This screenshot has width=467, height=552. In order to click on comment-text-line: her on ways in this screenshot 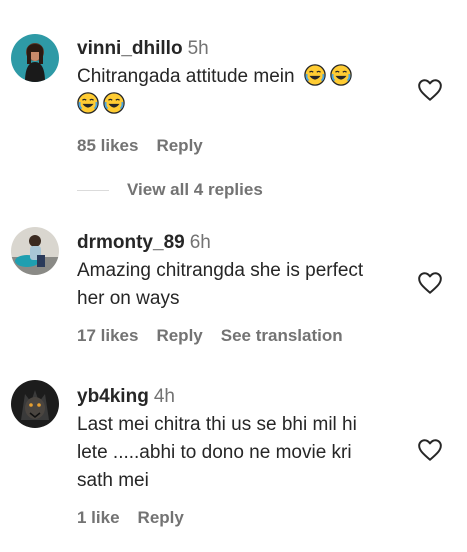, I will do `click(128, 298)`.